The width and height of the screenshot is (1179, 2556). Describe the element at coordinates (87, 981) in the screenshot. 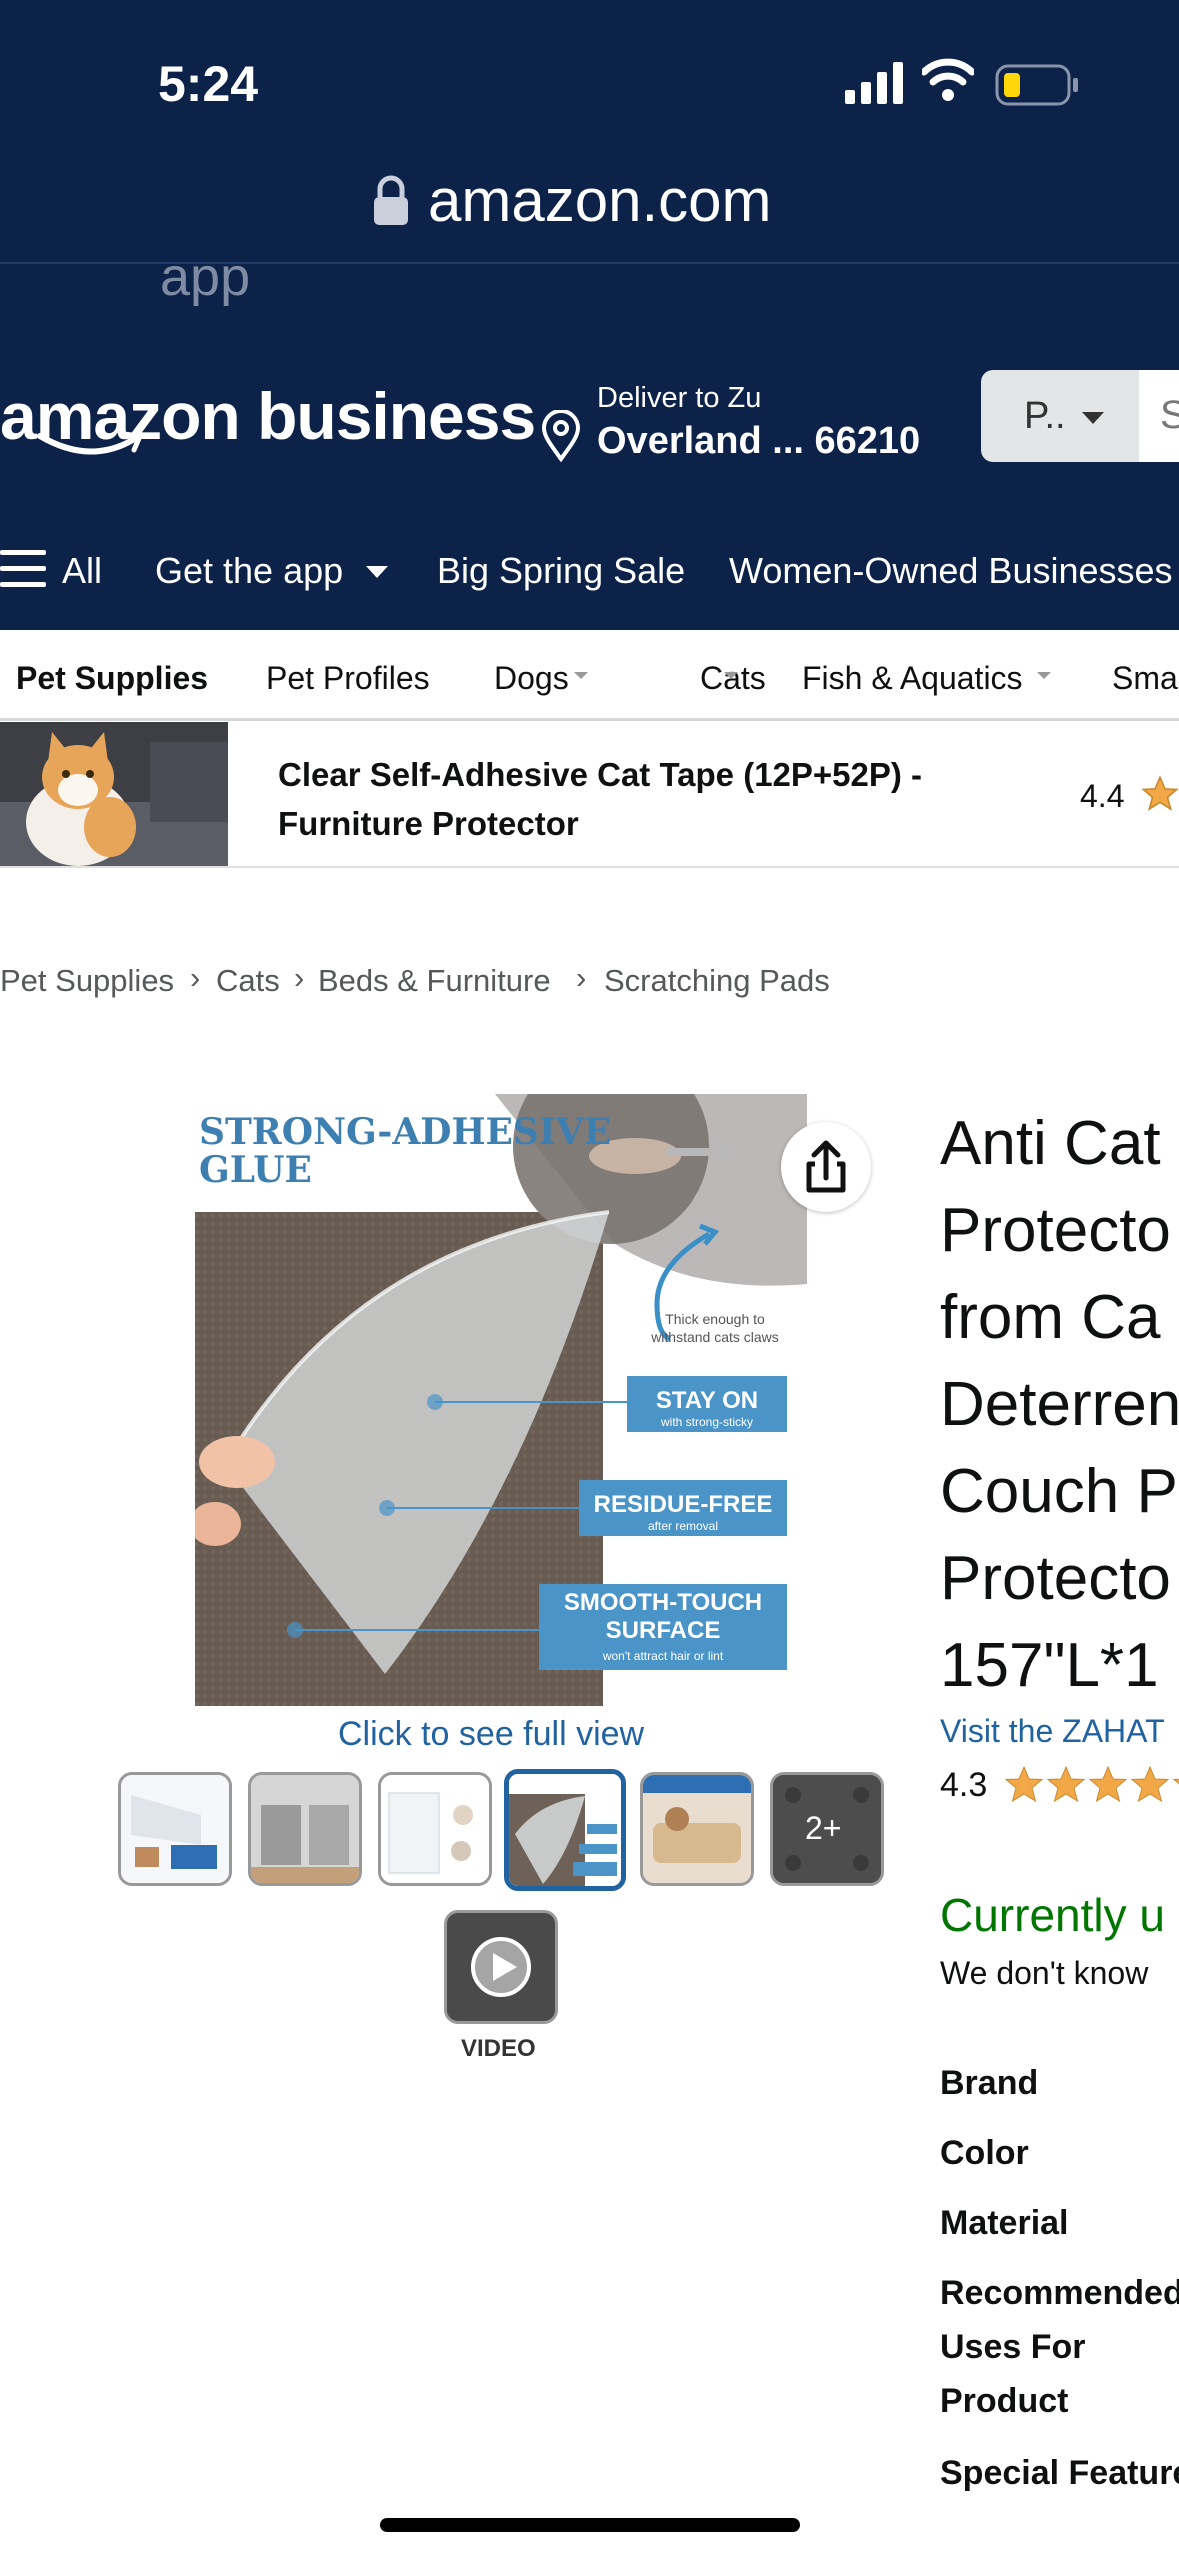

I see `breadcrumb-pet-supplies: Pet Supplies` at that location.